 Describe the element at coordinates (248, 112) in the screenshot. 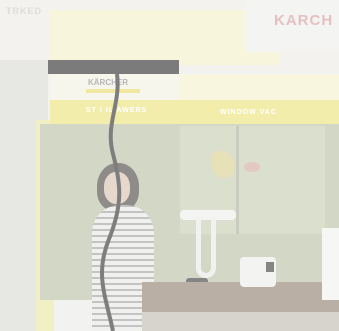

I see `fixture-label-right: WINDOW VAC` at that location.